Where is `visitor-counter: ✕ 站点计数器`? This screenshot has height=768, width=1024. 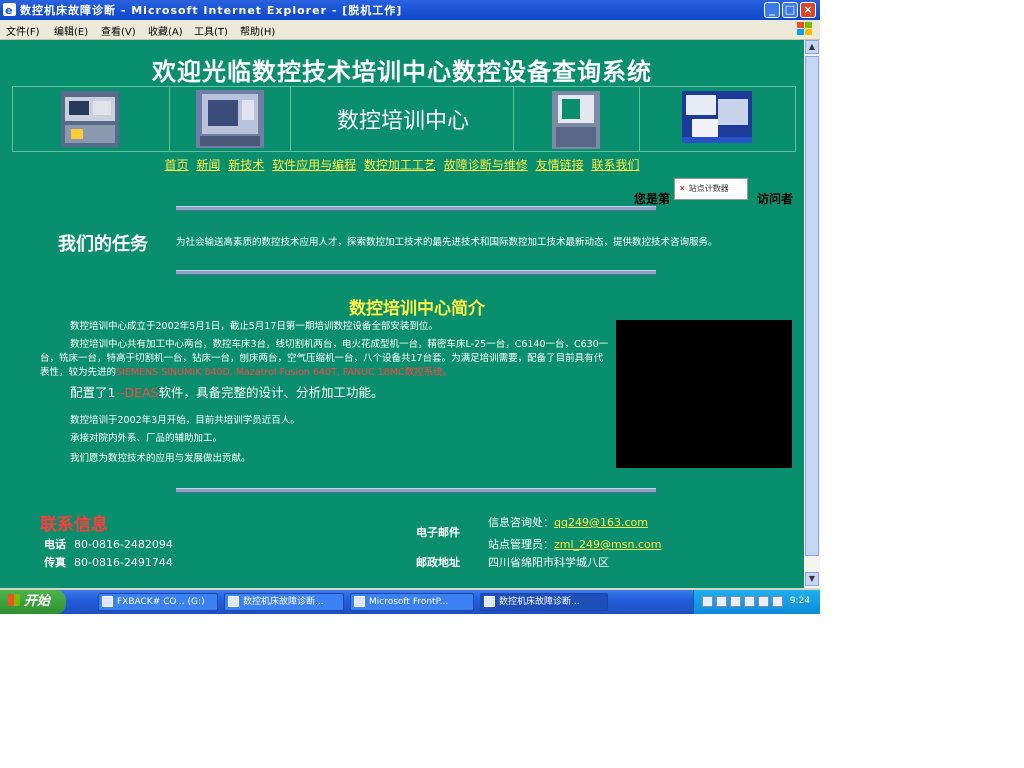
visitor-counter: ✕ 站点计数器 is located at coordinates (711, 189).